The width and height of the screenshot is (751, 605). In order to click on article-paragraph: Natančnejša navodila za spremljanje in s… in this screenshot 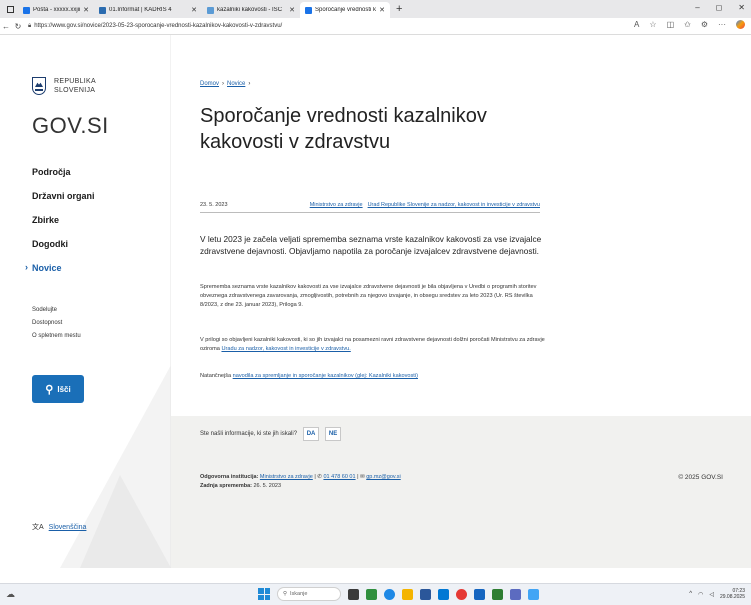, I will do `click(374, 376)`.